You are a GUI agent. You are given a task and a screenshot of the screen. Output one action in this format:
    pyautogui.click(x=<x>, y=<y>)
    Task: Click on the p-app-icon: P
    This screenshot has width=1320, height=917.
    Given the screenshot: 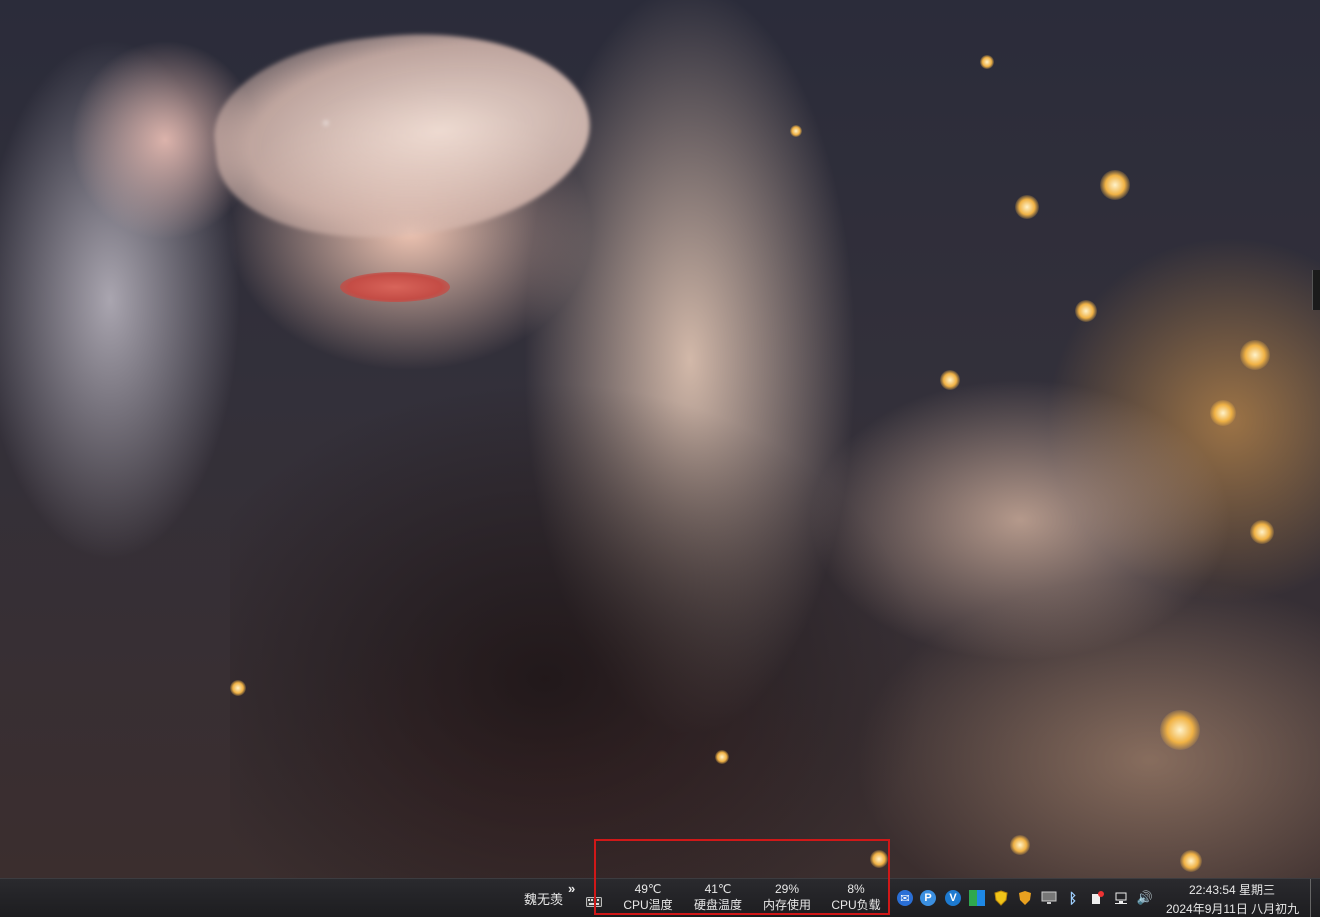 What is the action you would take?
    pyautogui.click(x=928, y=898)
    